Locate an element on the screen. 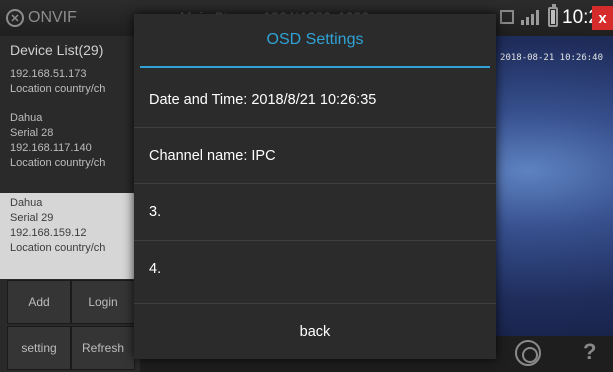  battery-icon is located at coordinates (553, 15).